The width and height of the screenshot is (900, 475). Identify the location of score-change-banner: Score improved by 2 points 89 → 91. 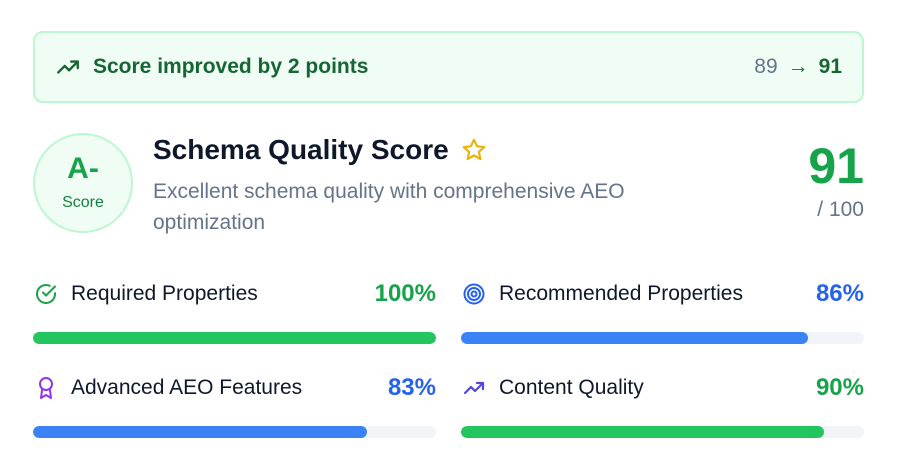
(448, 67).